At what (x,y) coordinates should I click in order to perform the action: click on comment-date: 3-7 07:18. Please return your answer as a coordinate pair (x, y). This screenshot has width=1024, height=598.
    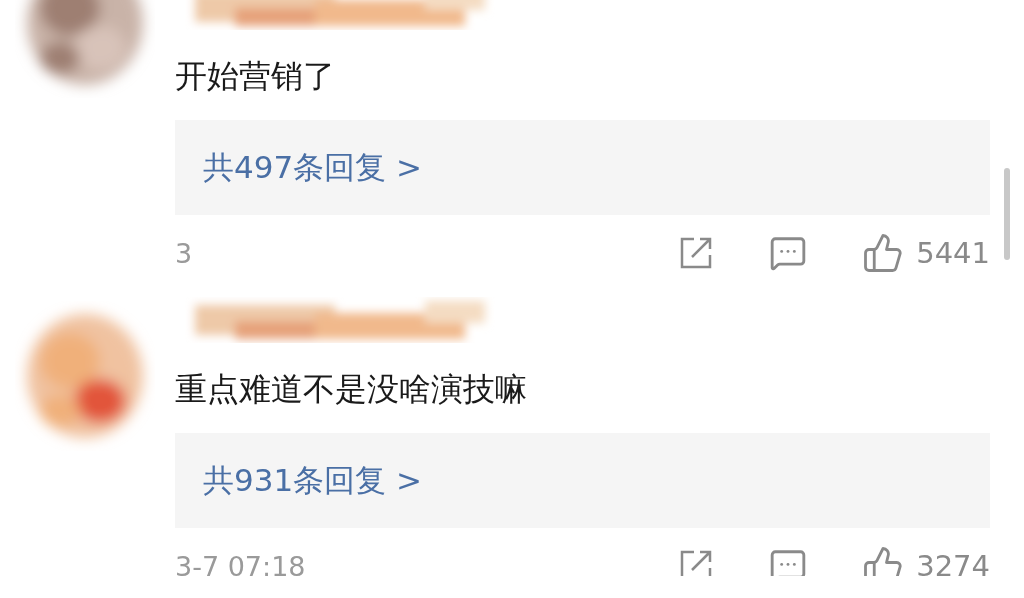
    Looking at the image, I should click on (241, 563).